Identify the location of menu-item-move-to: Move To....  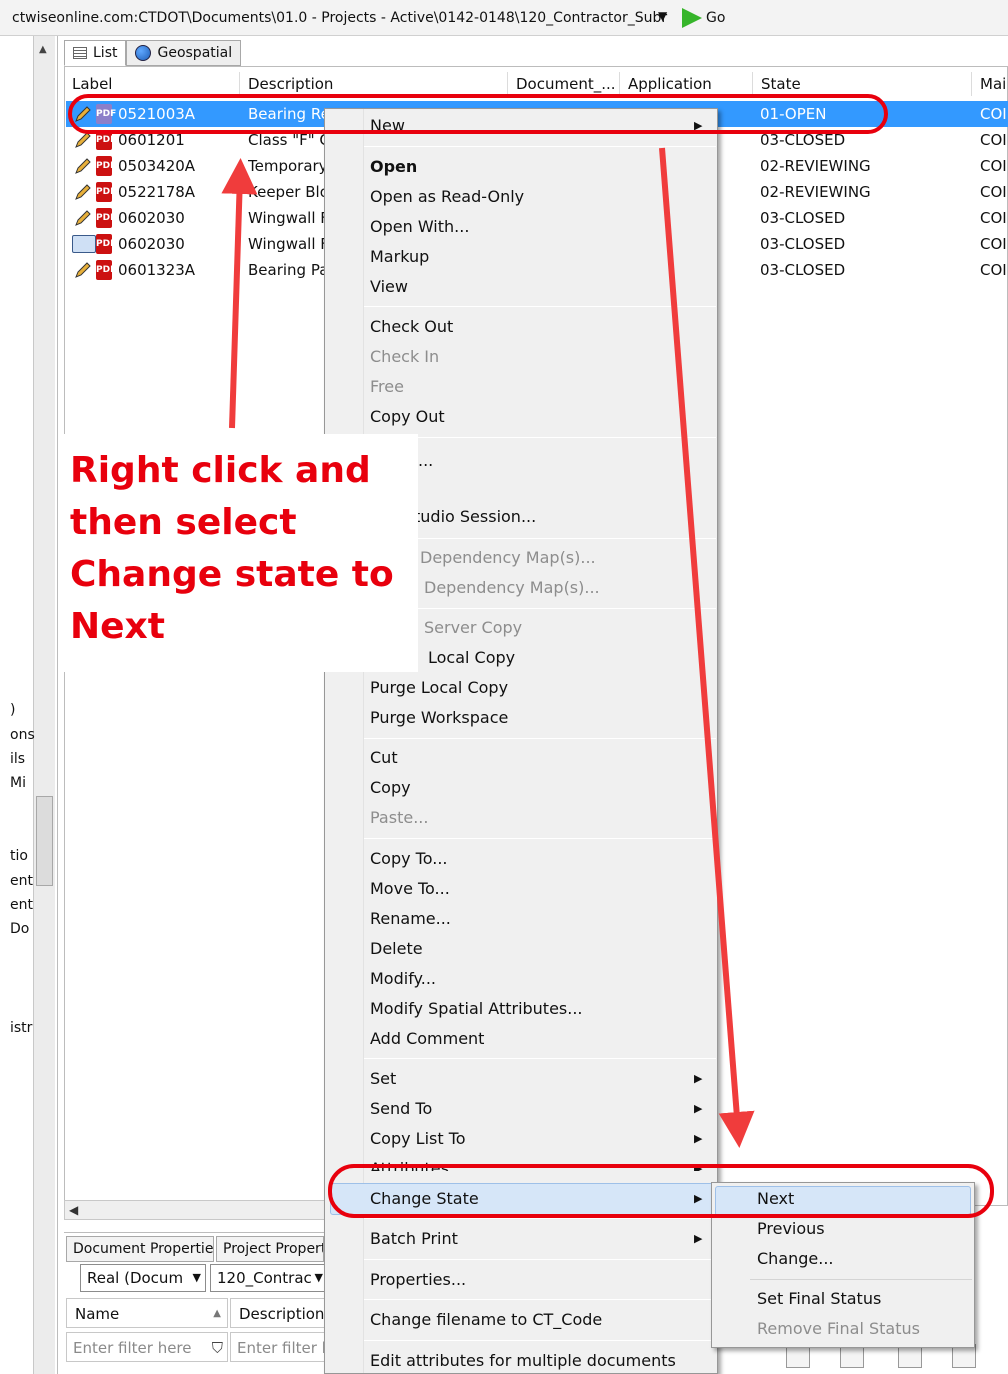
(540, 889).